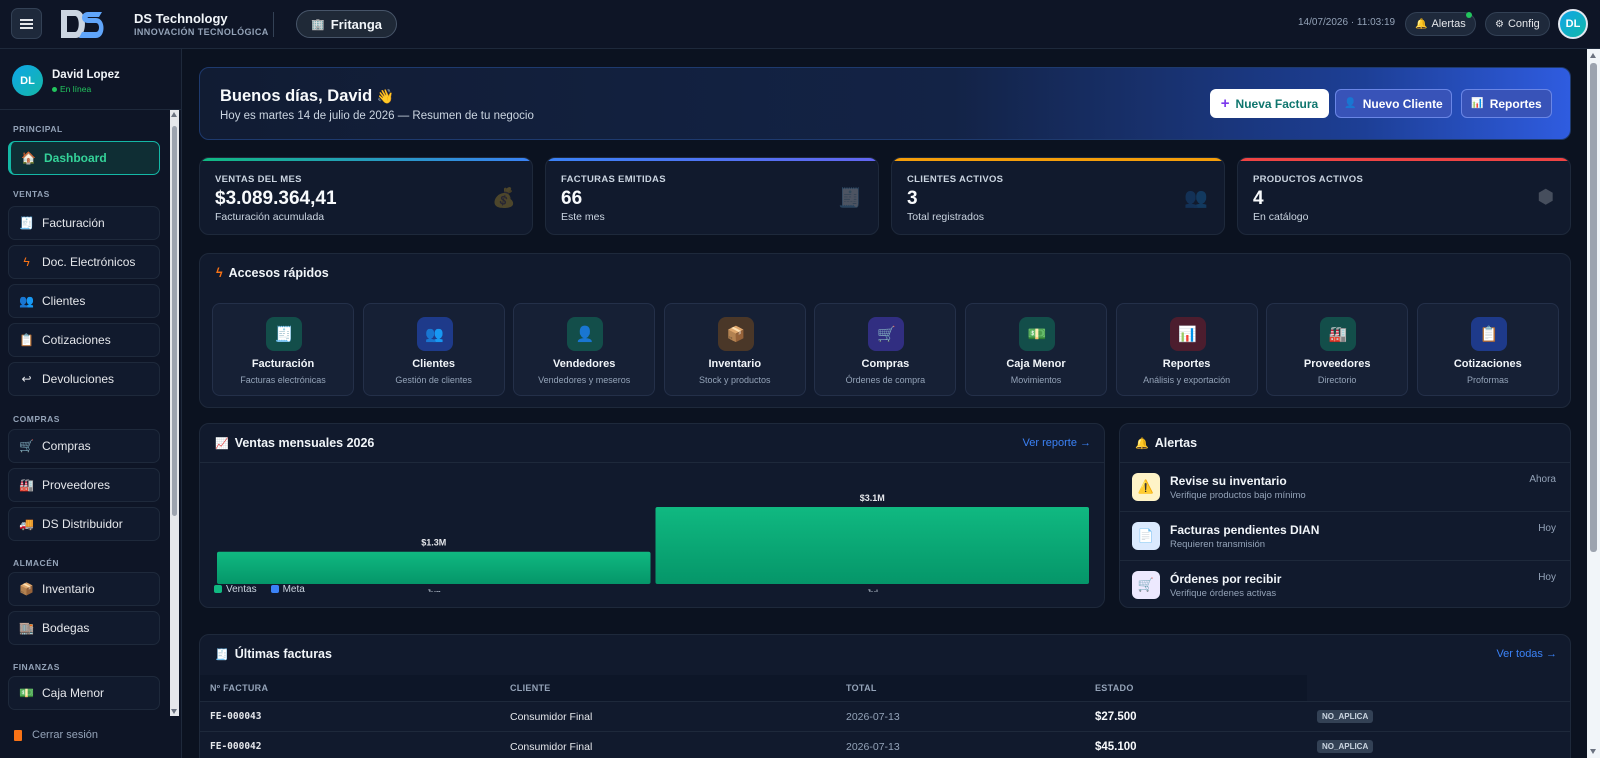 This screenshot has height=758, width=1600. What do you see at coordinates (26, 23) in the screenshot?
I see `menu-toggle-button` at bounding box center [26, 23].